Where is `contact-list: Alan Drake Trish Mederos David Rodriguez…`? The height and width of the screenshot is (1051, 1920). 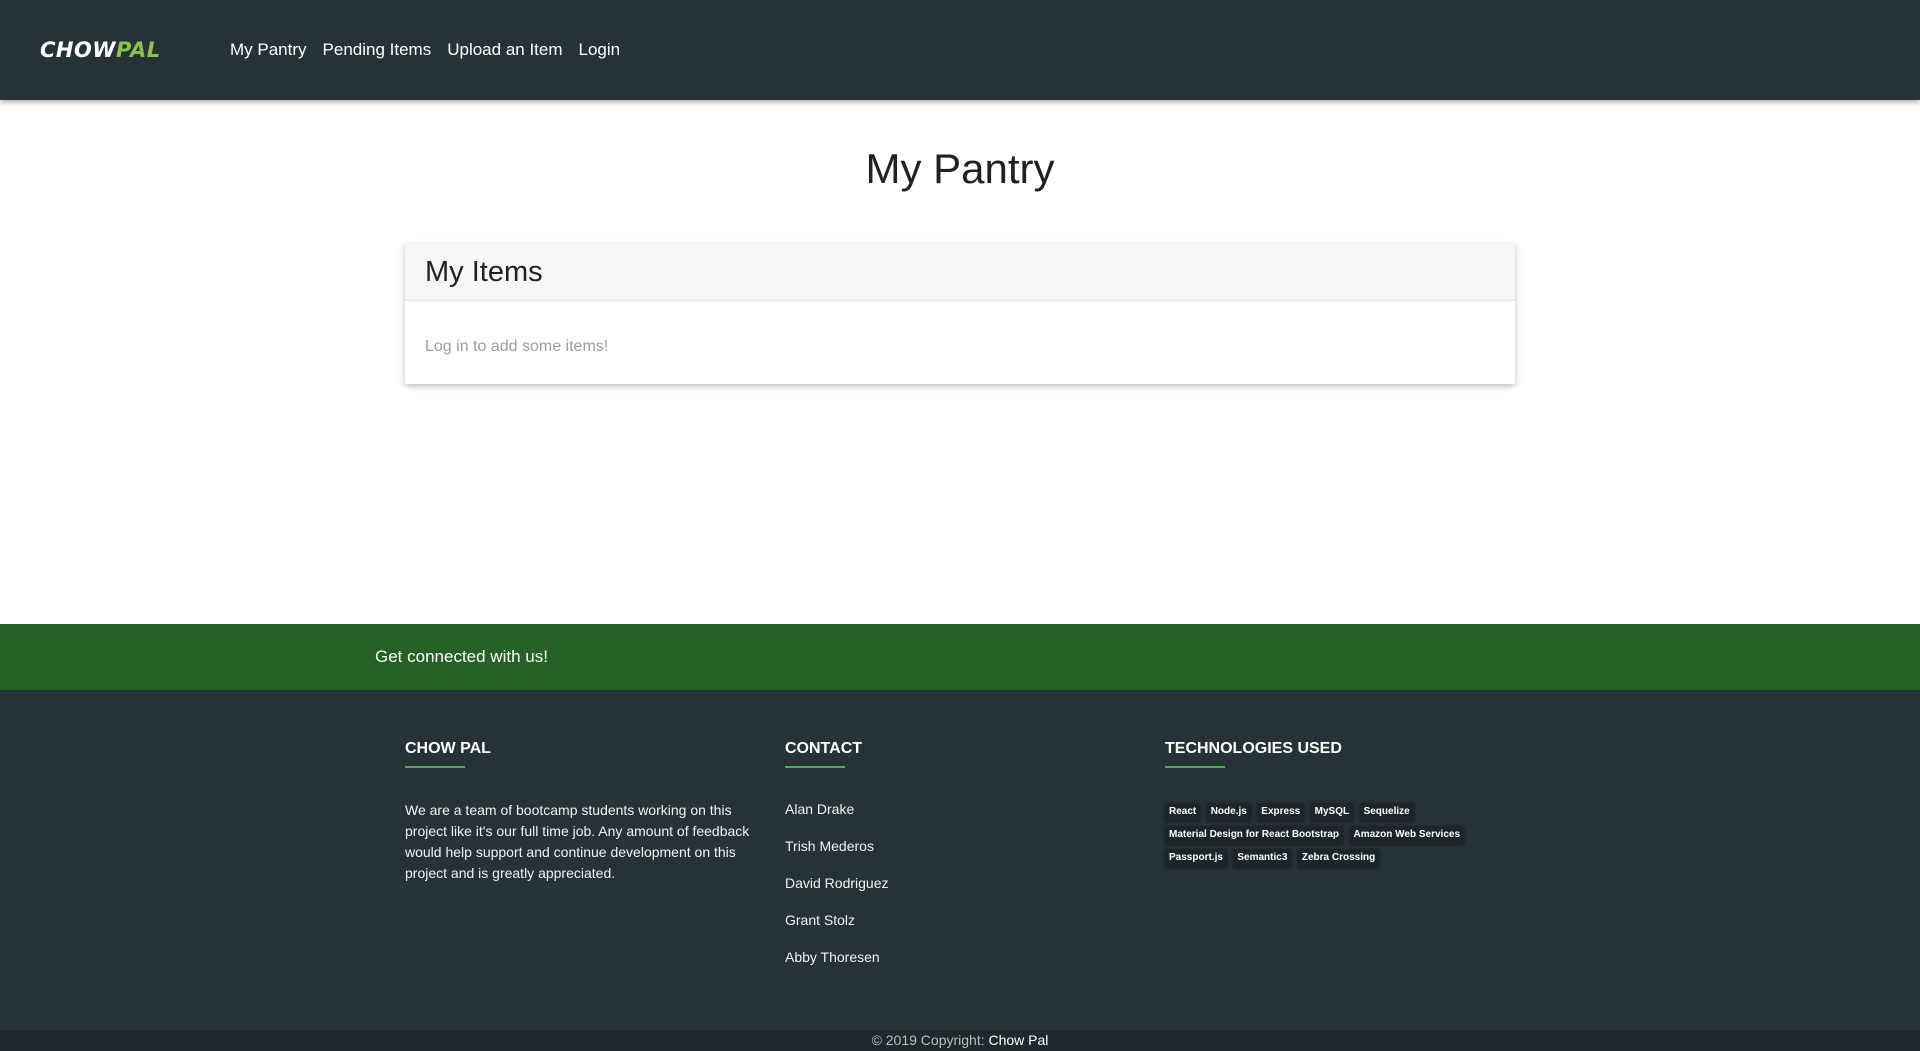 contact-list: Alan Drake Trish Mederos David Rodriguez… is located at coordinates (837, 892).